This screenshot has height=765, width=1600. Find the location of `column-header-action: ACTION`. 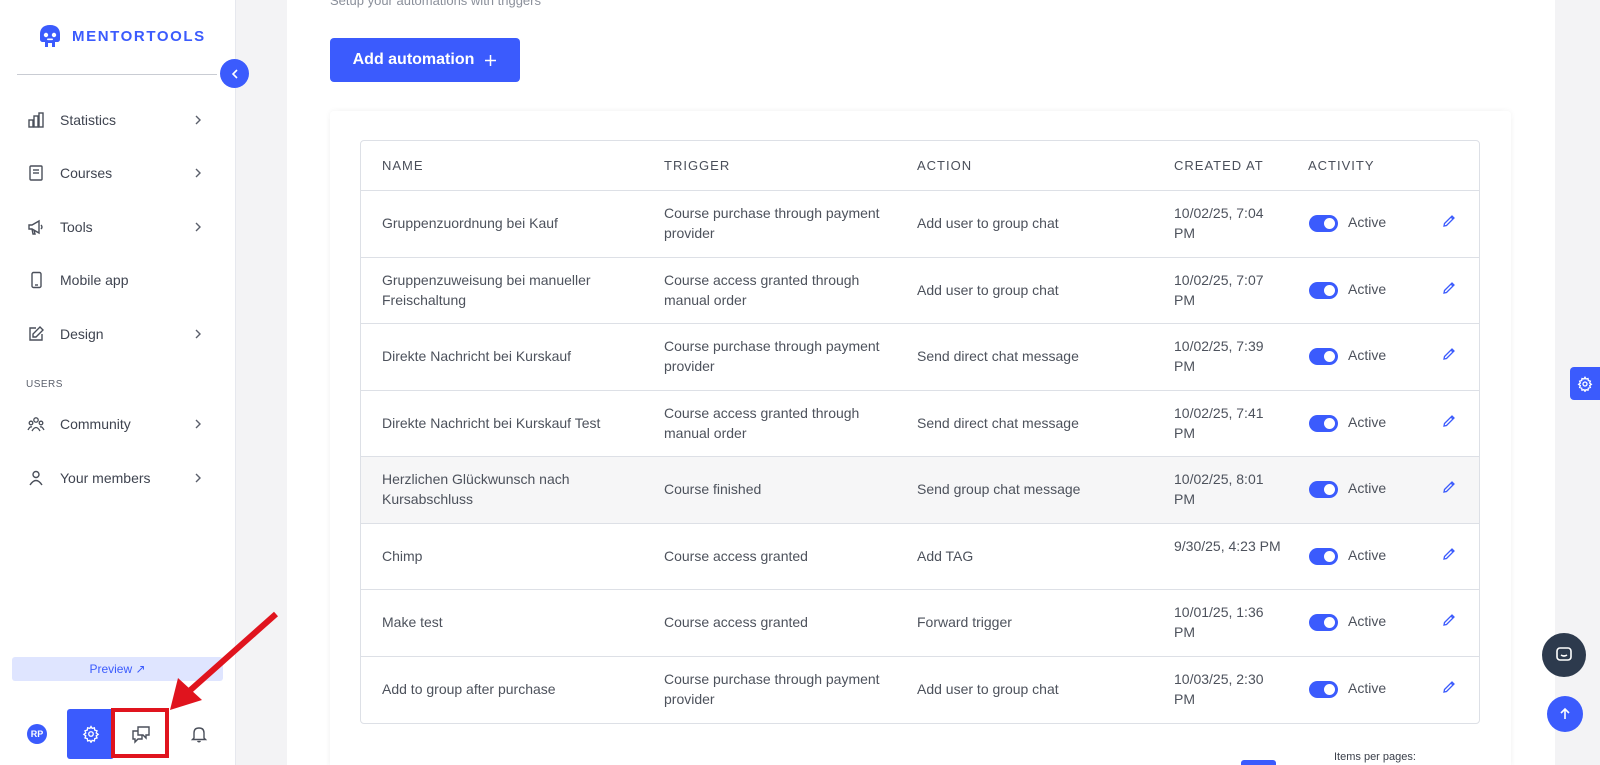

column-header-action: ACTION is located at coordinates (945, 165).